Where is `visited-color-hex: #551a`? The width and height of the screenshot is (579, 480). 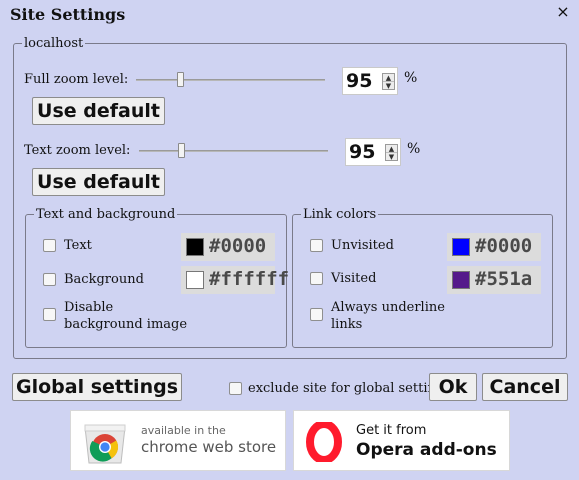 visited-color-hex: #551a is located at coordinates (504, 279).